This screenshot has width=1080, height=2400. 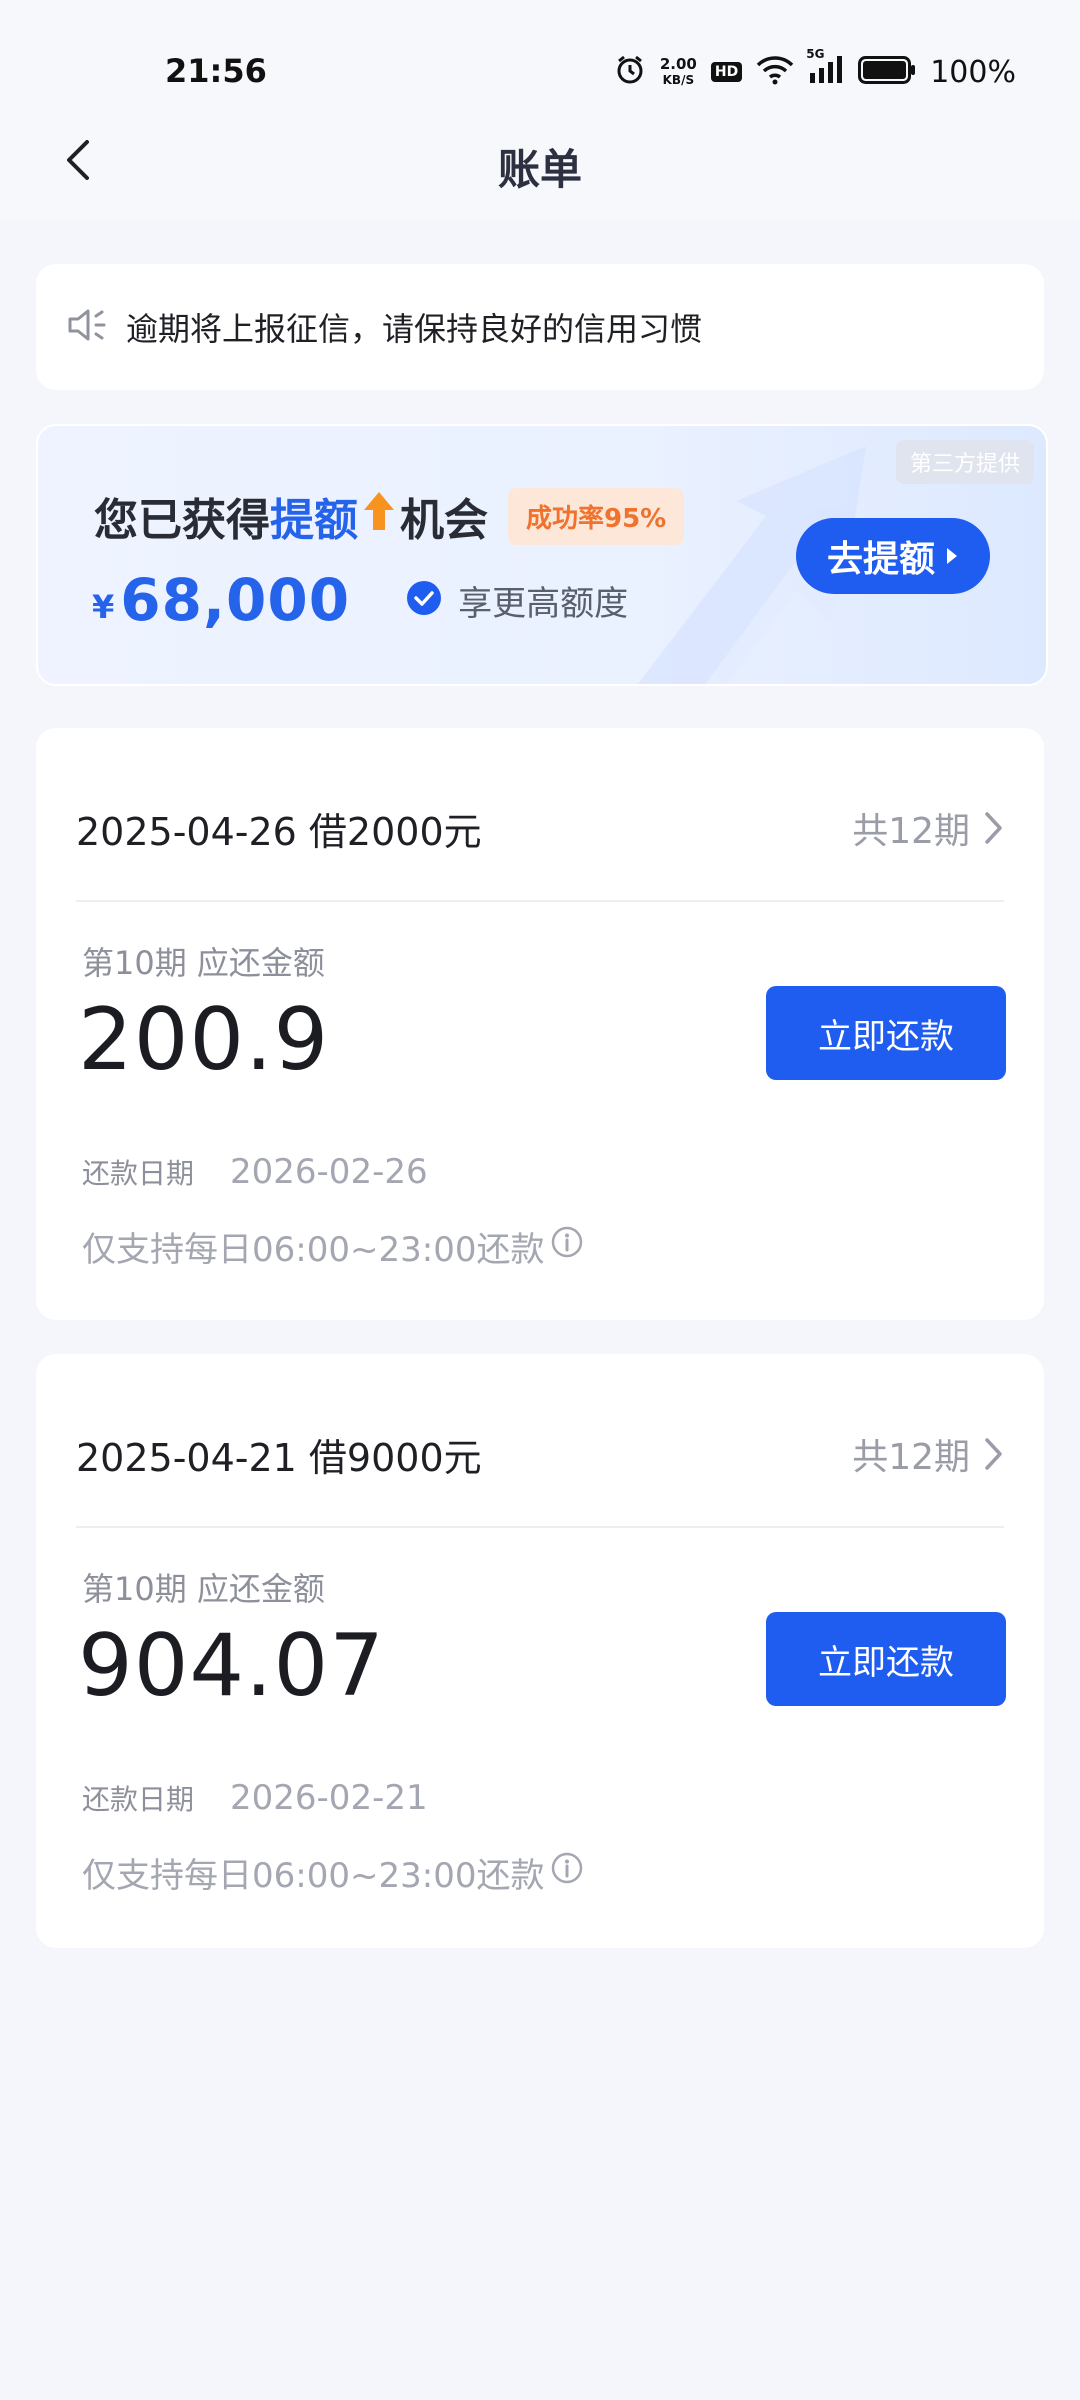 What do you see at coordinates (775, 72) in the screenshot?
I see `wifi-icon` at bounding box center [775, 72].